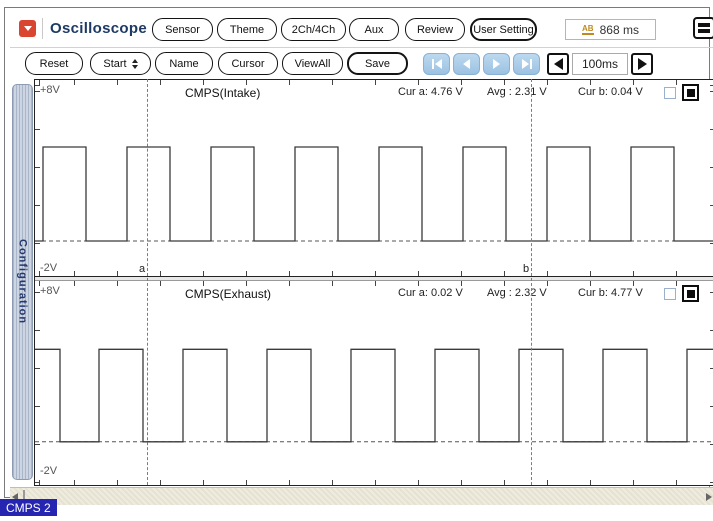  I want to click on channel-1-average-value: Avg : 2.31 V, so click(517, 92).